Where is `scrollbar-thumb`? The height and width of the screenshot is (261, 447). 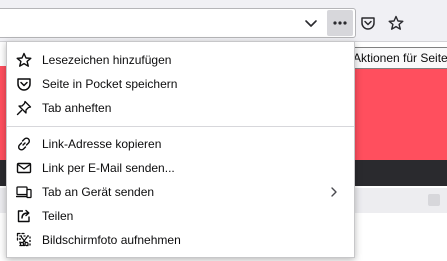 scrollbar-thumb is located at coordinates (434, 200).